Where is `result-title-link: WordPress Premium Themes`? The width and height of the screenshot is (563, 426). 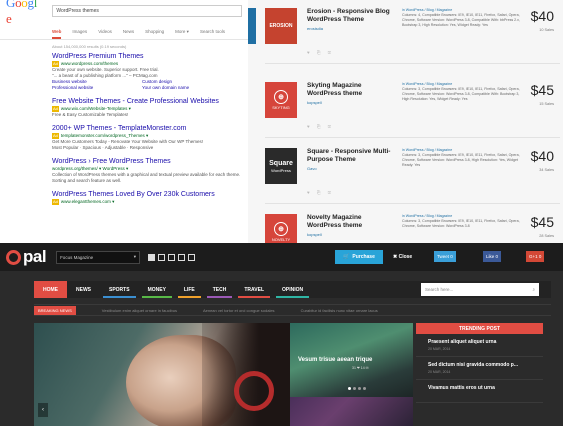 result-title-link: WordPress Premium Themes is located at coordinates (150, 56).